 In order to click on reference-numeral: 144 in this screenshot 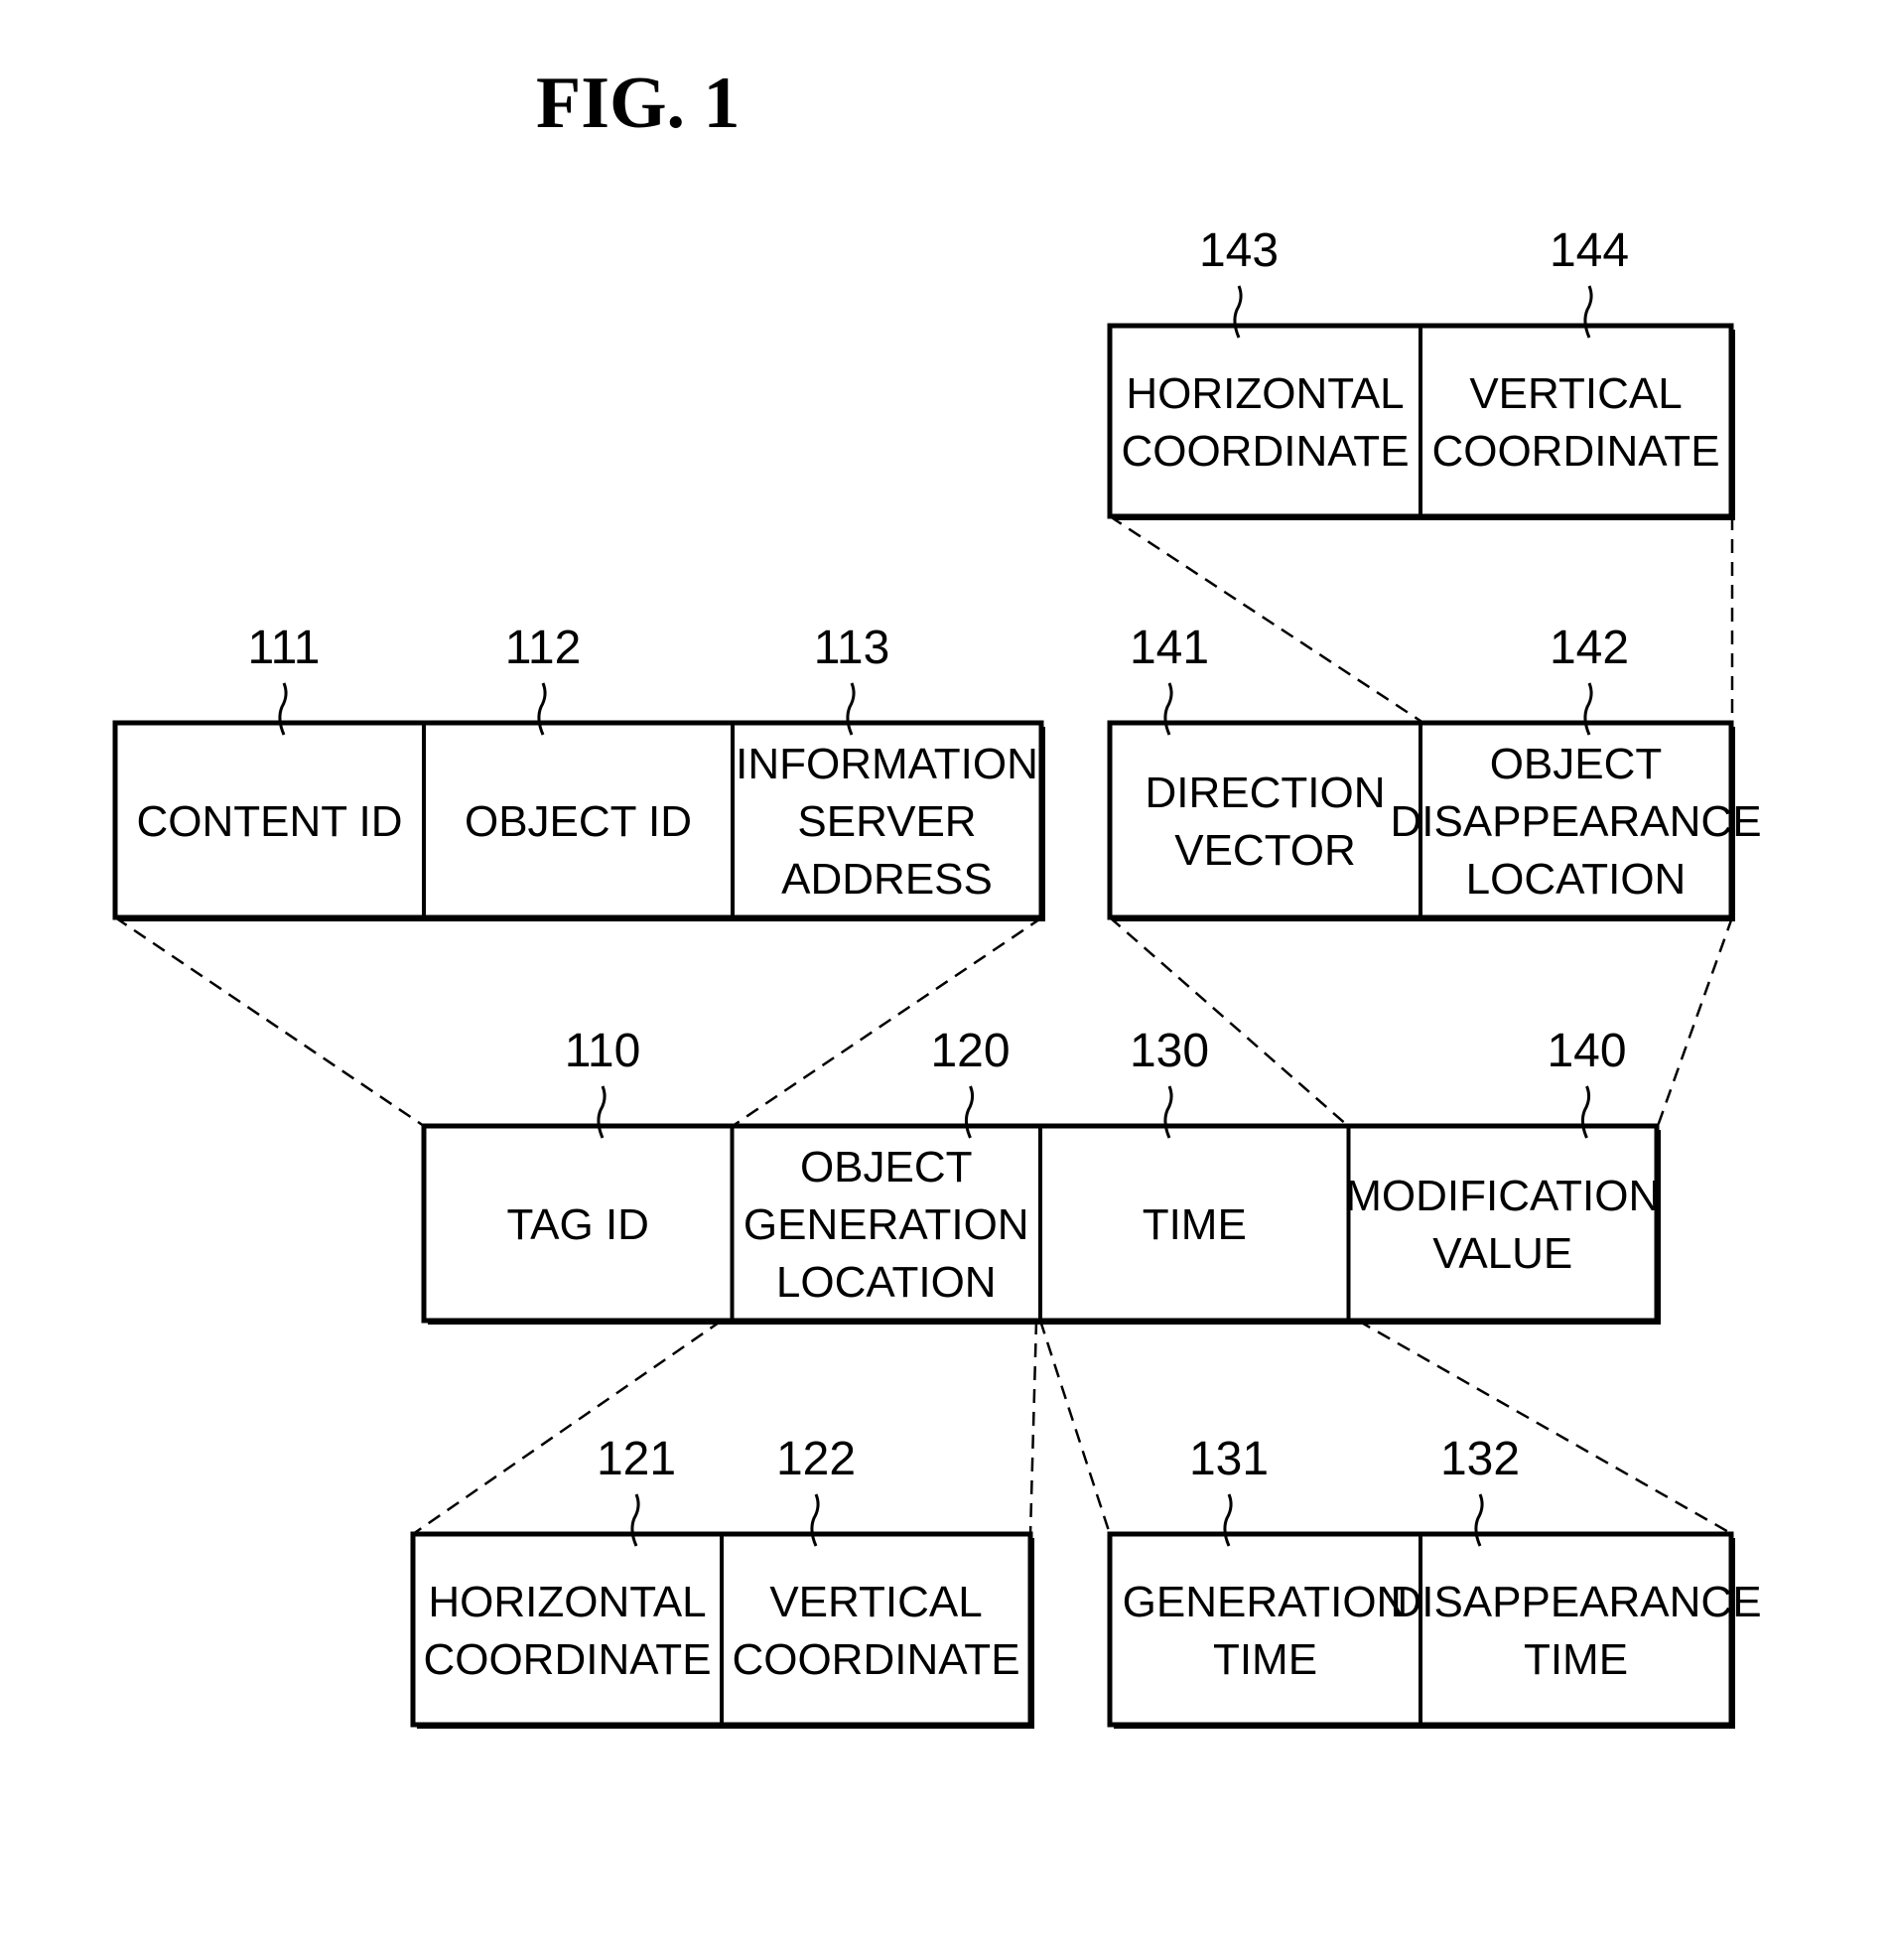, I will do `click(1589, 250)`.